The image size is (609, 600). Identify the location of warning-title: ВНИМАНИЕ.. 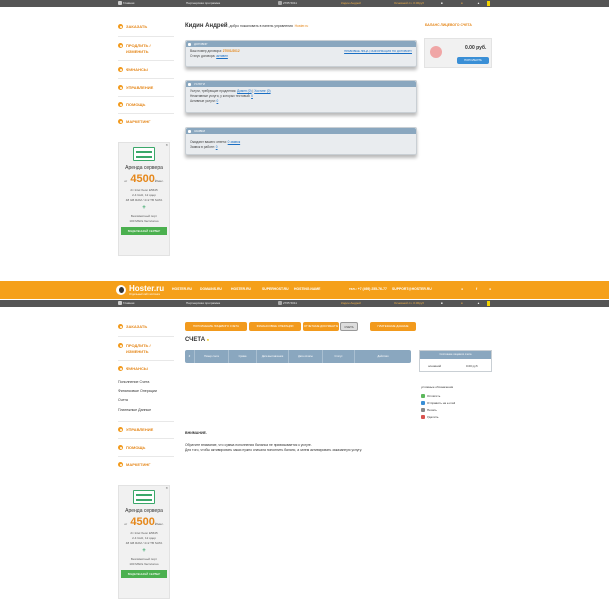
(196, 433).